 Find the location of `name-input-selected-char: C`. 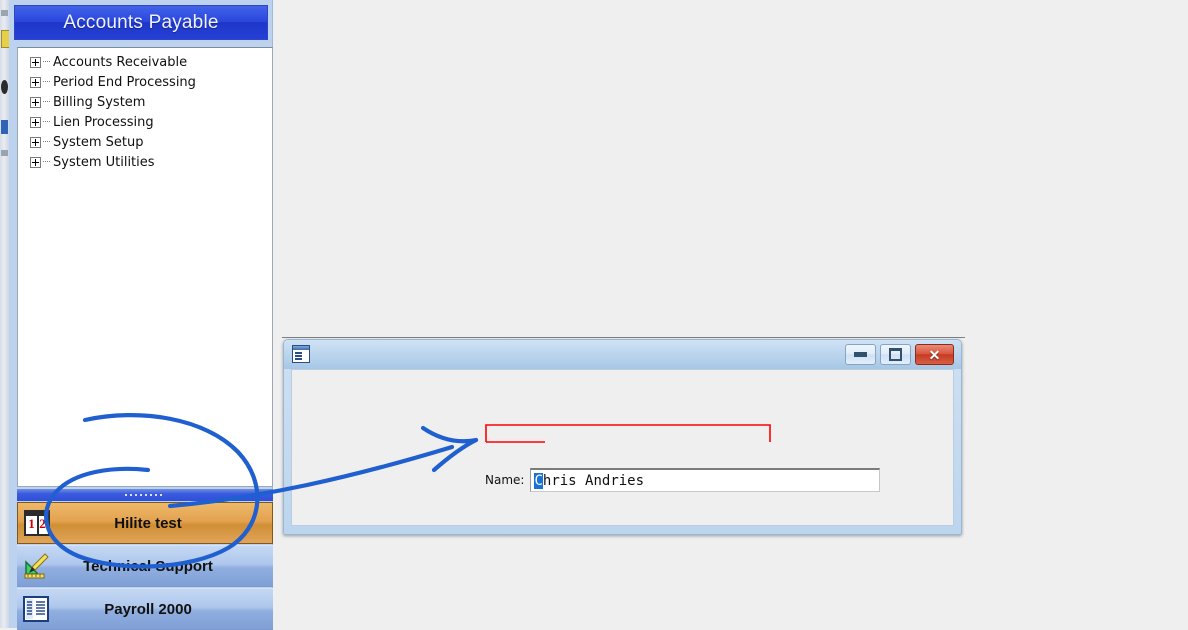

name-input-selected-char: C is located at coordinates (538, 480).